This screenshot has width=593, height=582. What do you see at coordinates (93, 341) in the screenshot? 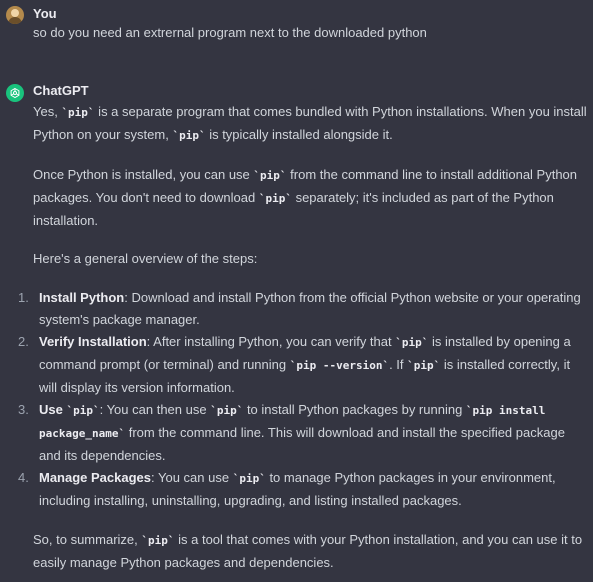
I see `step-title: Verify Installation` at bounding box center [93, 341].